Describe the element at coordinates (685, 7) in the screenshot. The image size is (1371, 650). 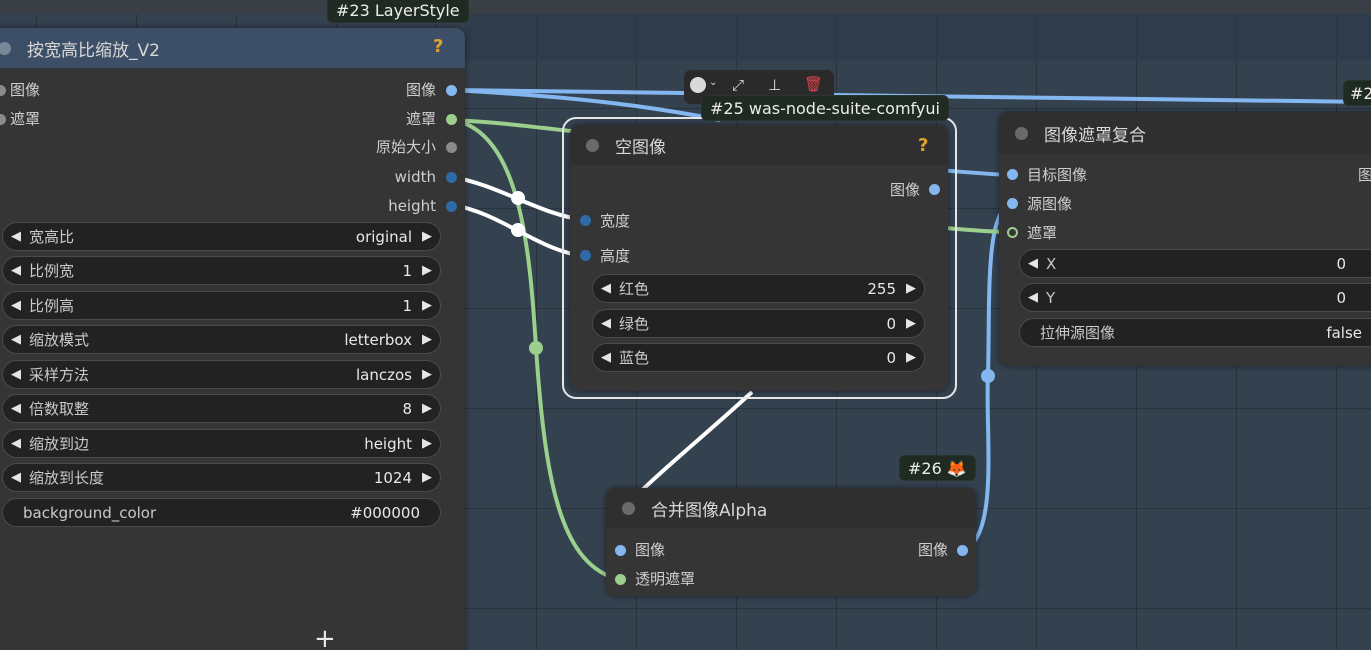
I see `canvas-top-strip` at that location.